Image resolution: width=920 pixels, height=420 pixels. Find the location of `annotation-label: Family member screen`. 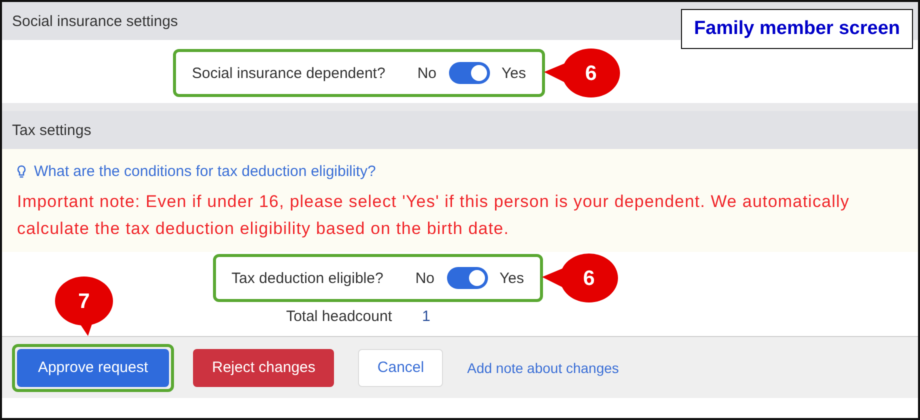

annotation-label: Family member screen is located at coordinates (797, 29).